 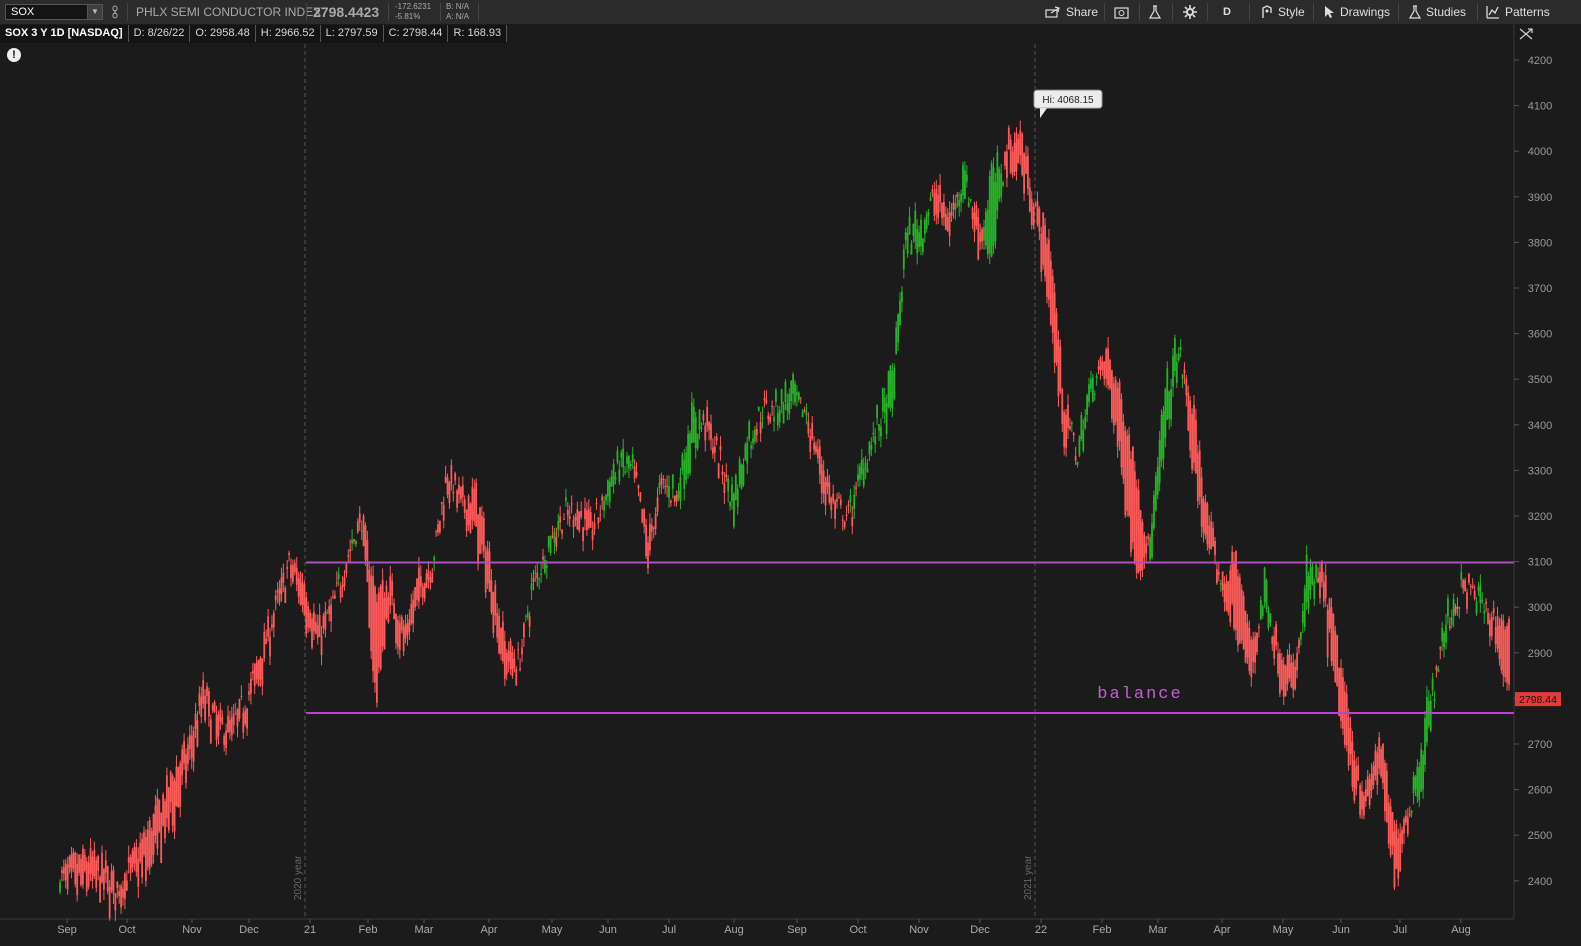 What do you see at coordinates (478, 33) in the screenshot?
I see `range-value: R: 168.93` at bounding box center [478, 33].